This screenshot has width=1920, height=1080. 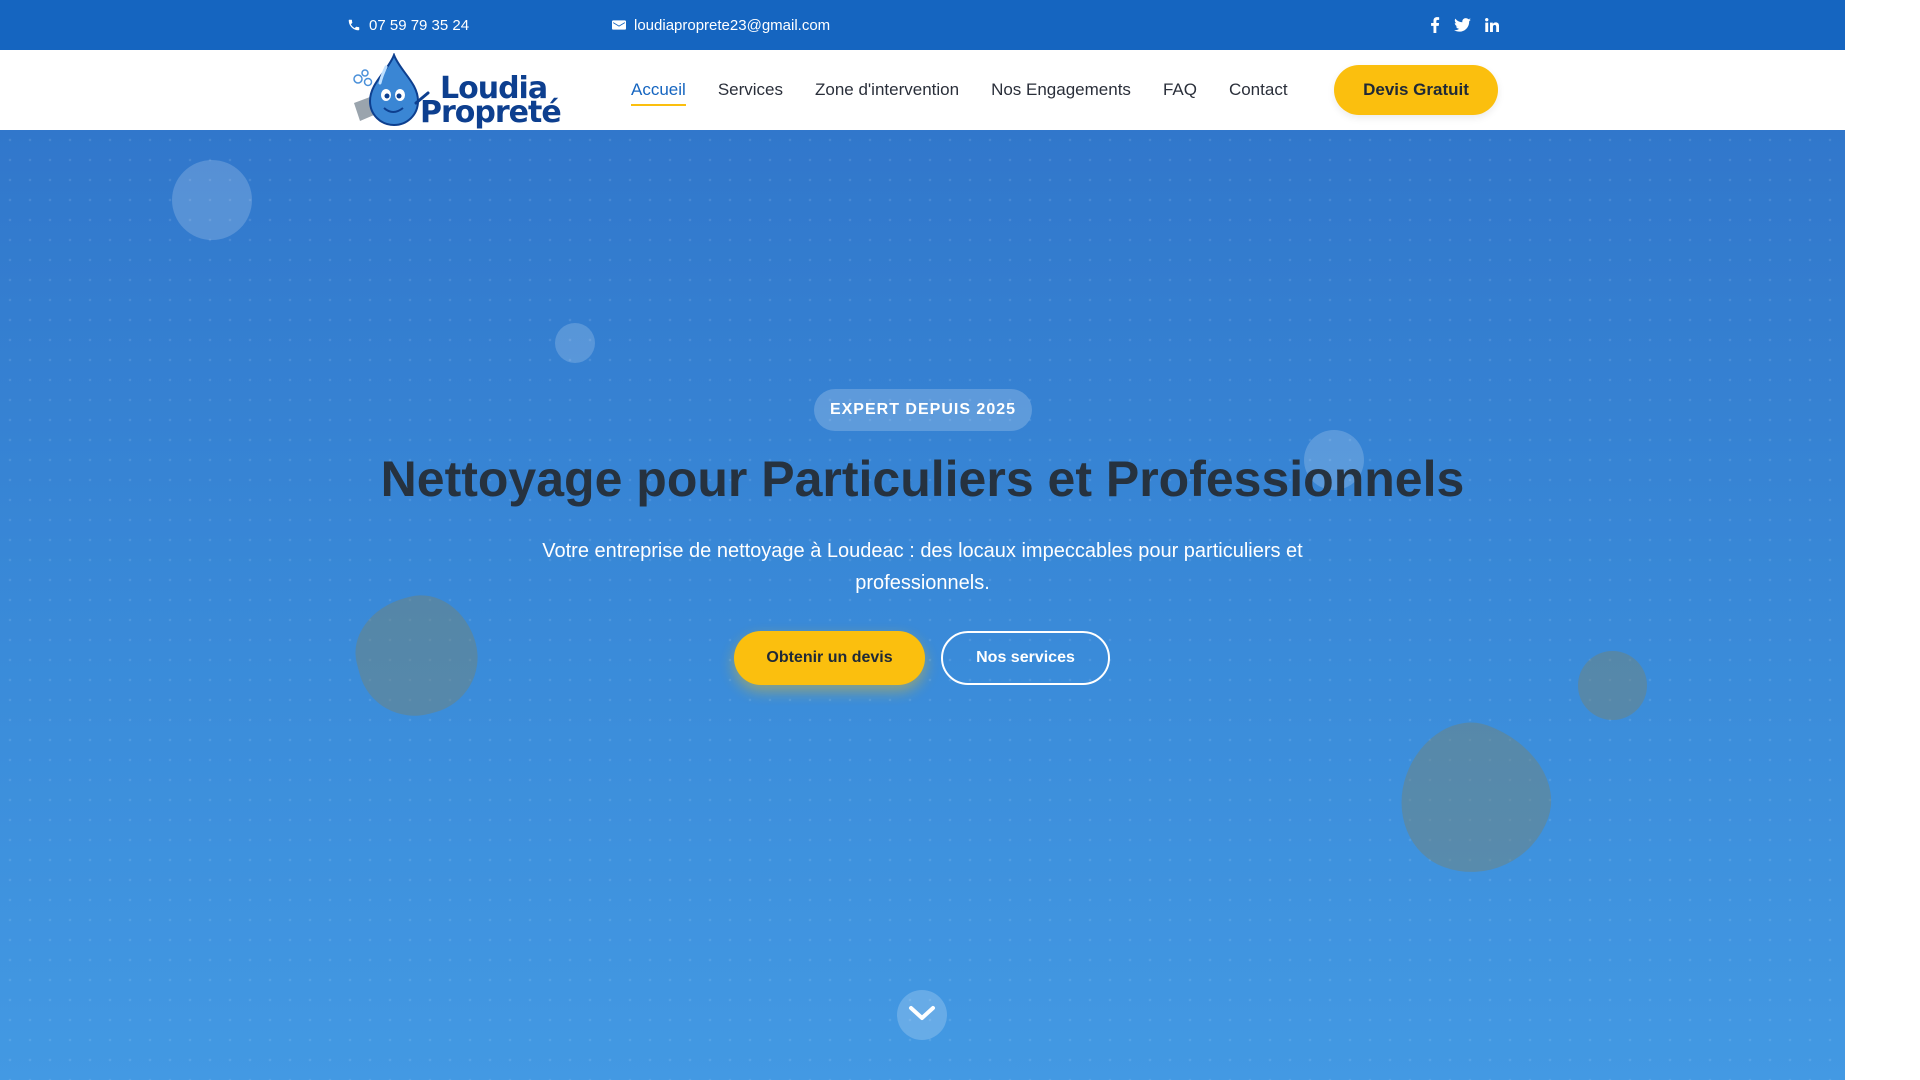 I want to click on facebook-icon, so click(x=1435, y=25).